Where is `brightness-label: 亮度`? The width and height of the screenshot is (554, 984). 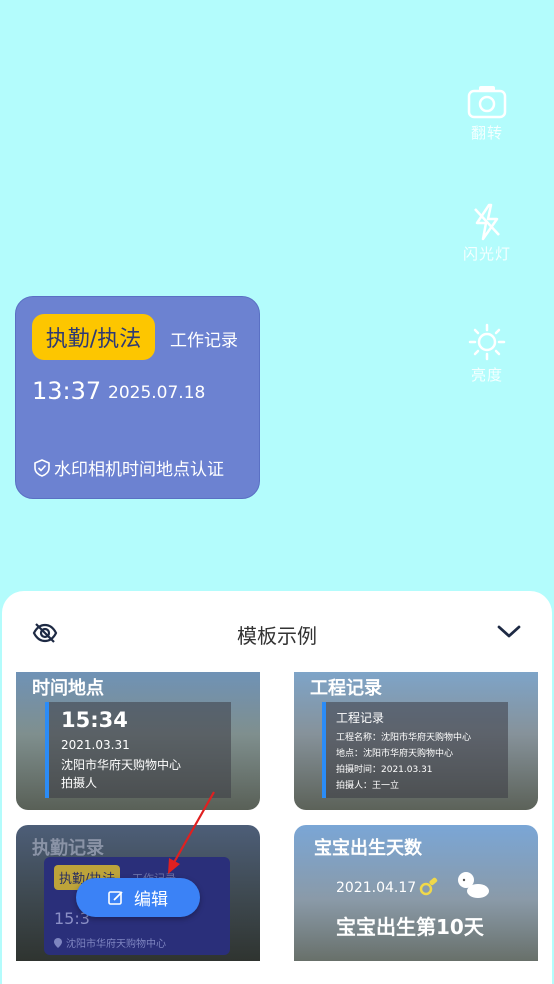 brightness-label: 亮度 is located at coordinates (486, 375).